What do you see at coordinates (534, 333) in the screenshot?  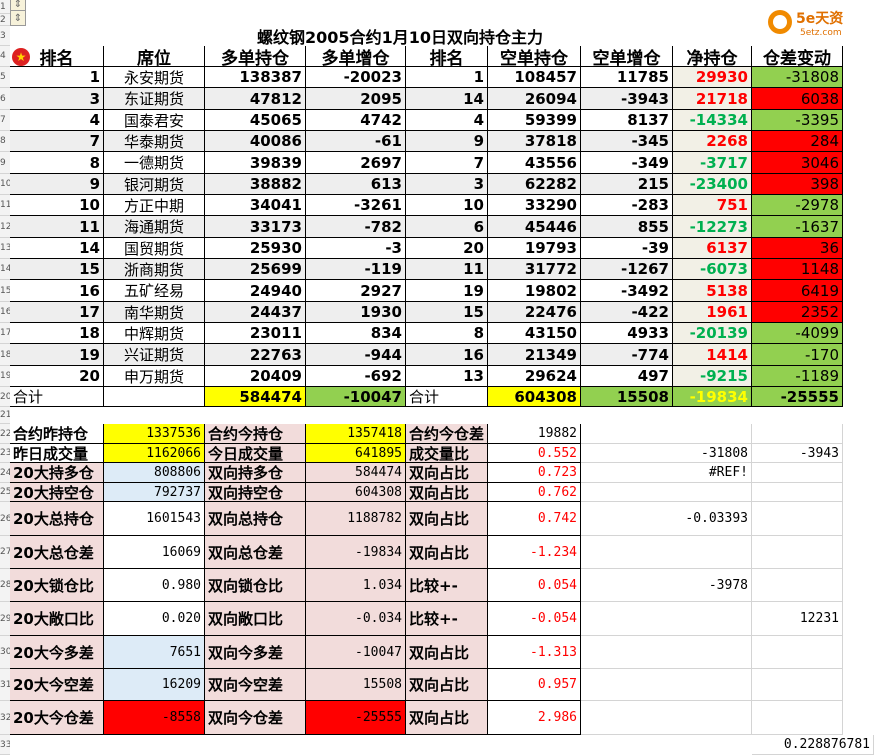 I see `table-cell: 43150` at bounding box center [534, 333].